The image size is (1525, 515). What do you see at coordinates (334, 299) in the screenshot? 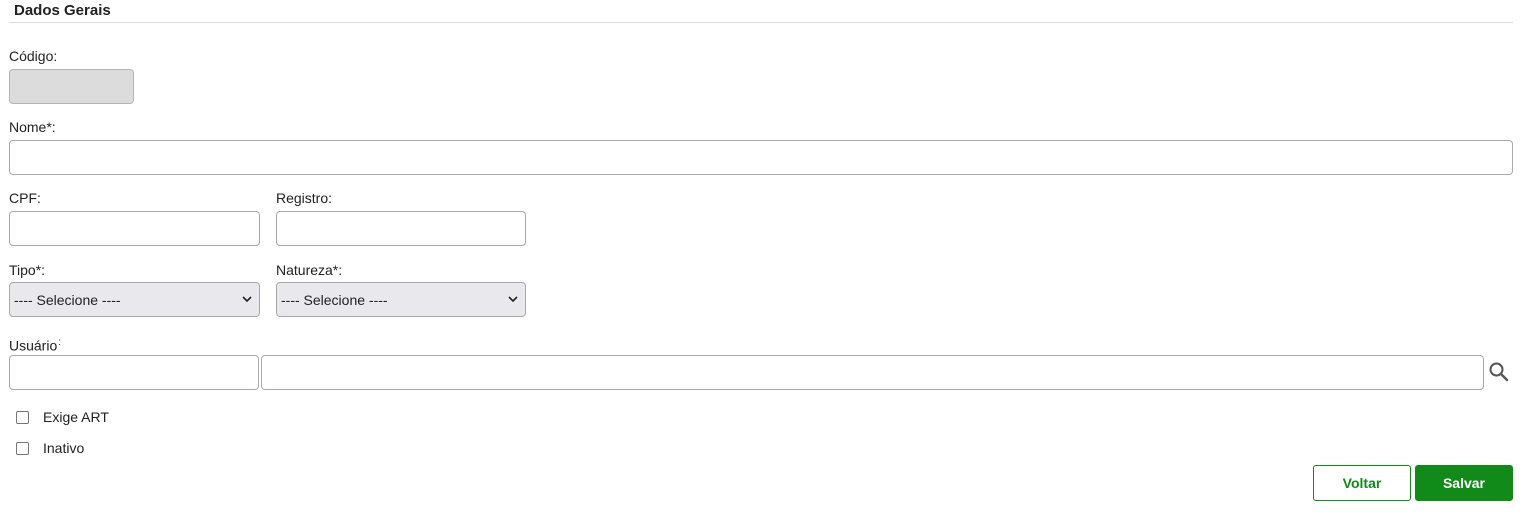
I see `natureza-select-value: ---- Selecione ----` at bounding box center [334, 299].